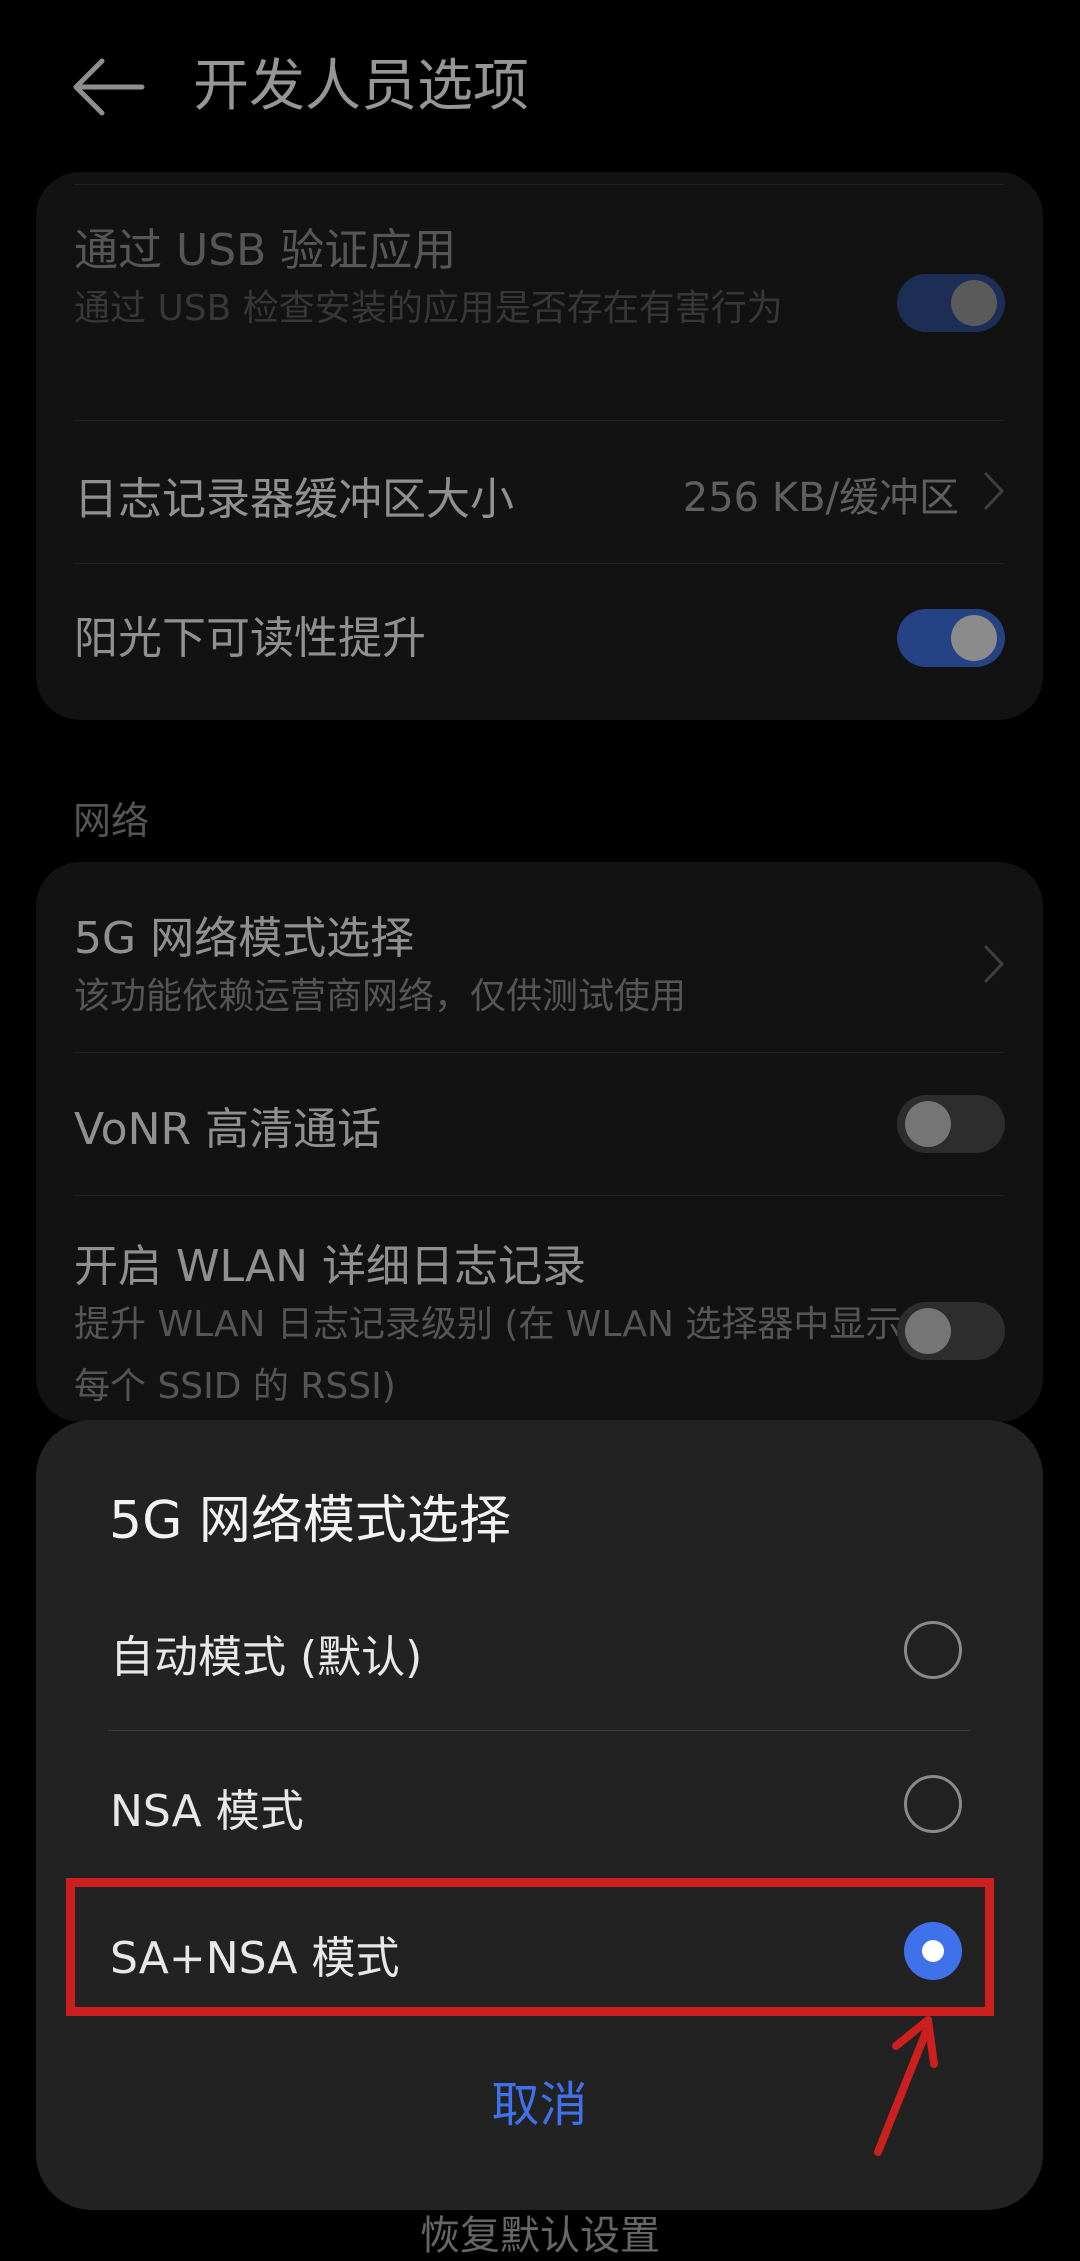 The height and width of the screenshot is (2261, 1080). What do you see at coordinates (539, 2105) in the screenshot?
I see `cancel-button: 取消` at bounding box center [539, 2105].